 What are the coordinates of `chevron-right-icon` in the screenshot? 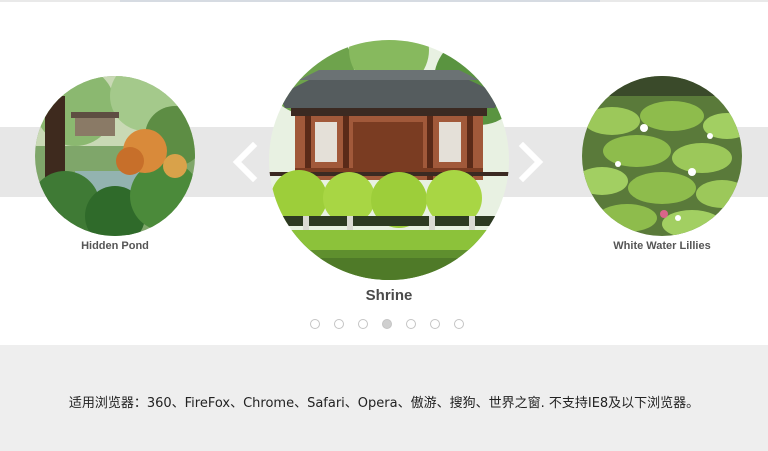 It's located at (531, 162).